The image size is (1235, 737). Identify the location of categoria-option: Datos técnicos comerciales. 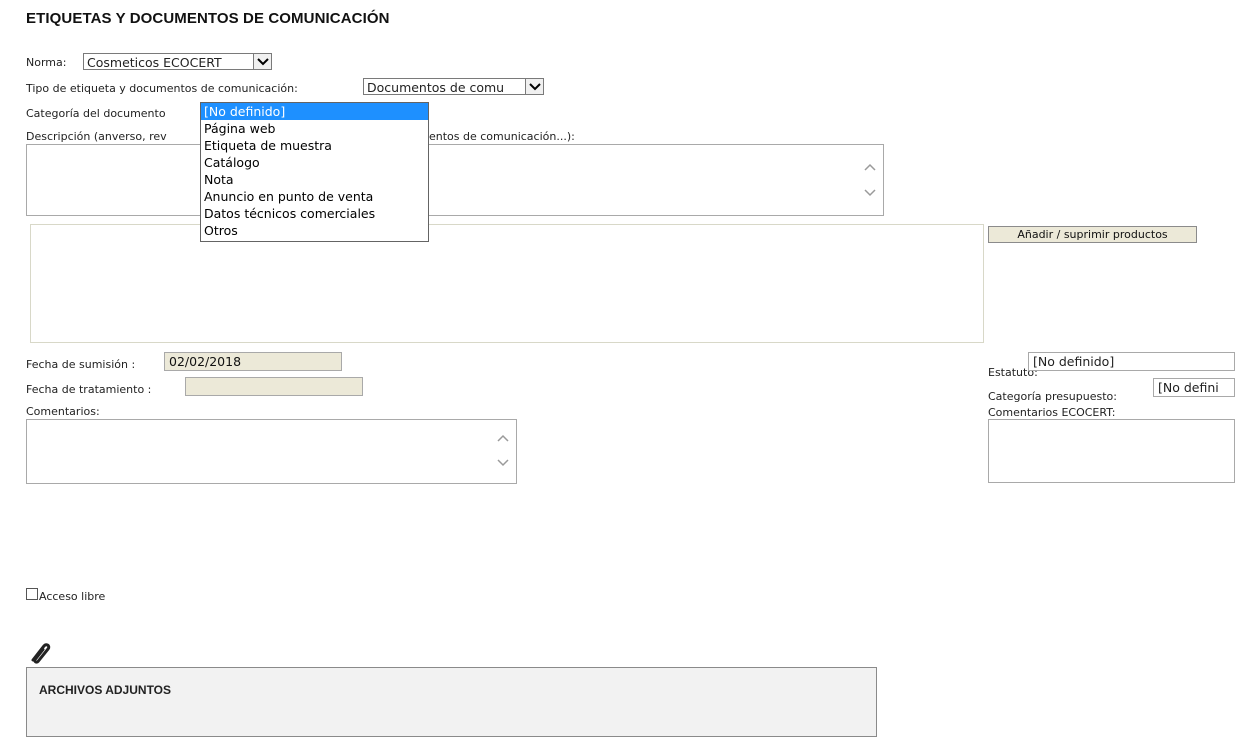
(314, 213).